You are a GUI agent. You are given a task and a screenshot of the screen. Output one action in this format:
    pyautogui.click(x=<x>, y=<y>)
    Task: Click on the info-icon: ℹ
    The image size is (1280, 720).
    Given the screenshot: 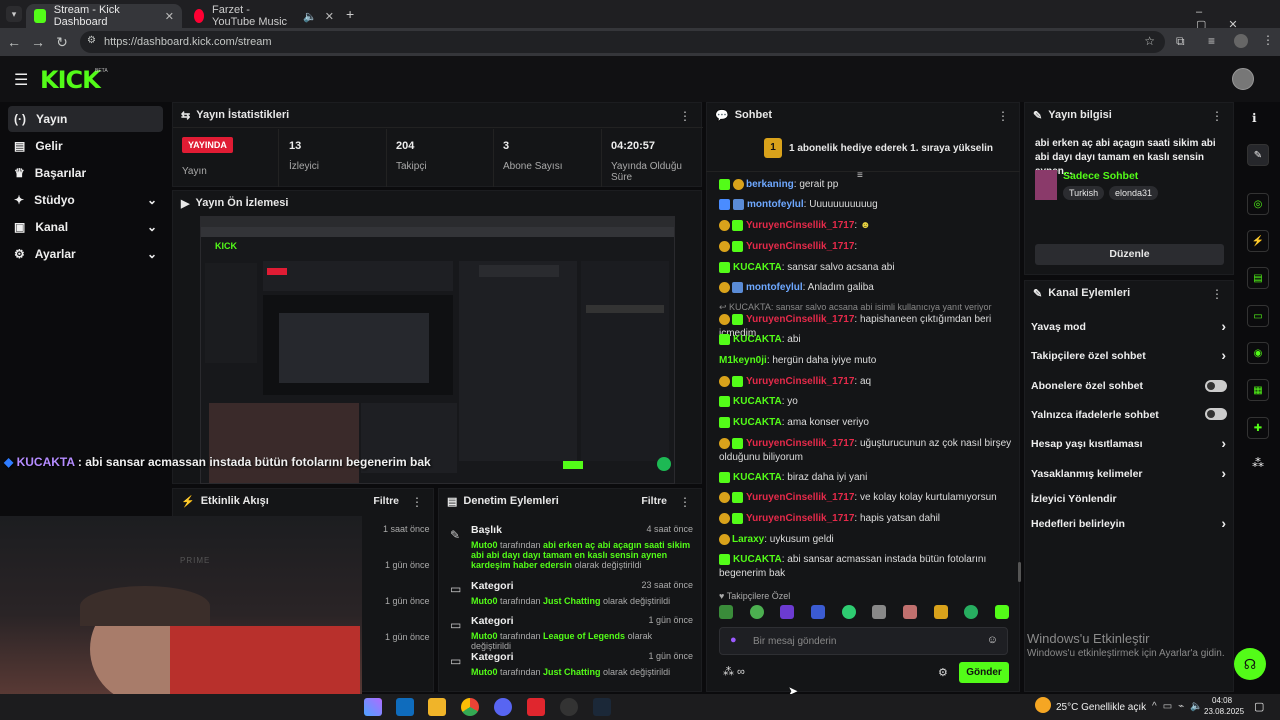 What is the action you would take?
    pyautogui.click(x=1254, y=118)
    